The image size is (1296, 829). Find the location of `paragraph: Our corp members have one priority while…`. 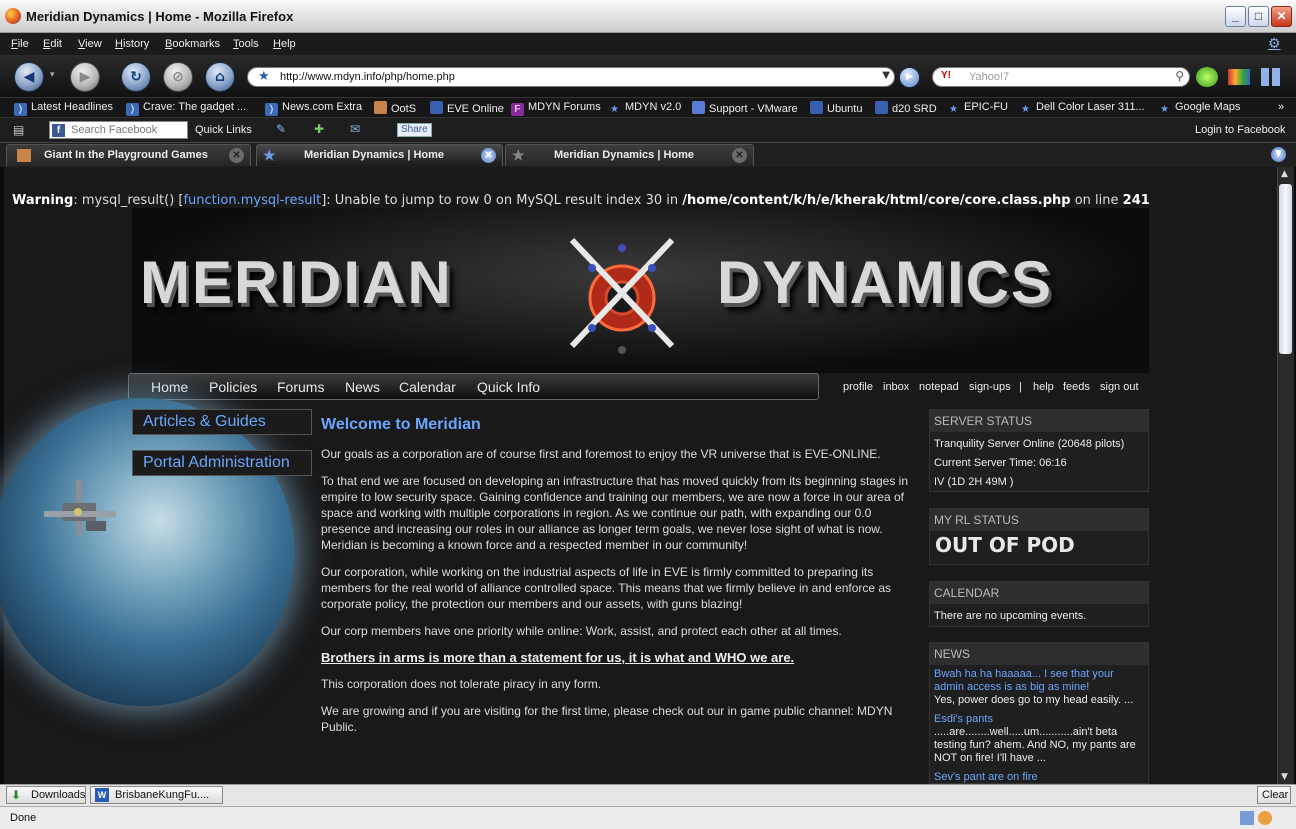

paragraph: Our corp members have one priority while… is located at coordinates (581, 631).